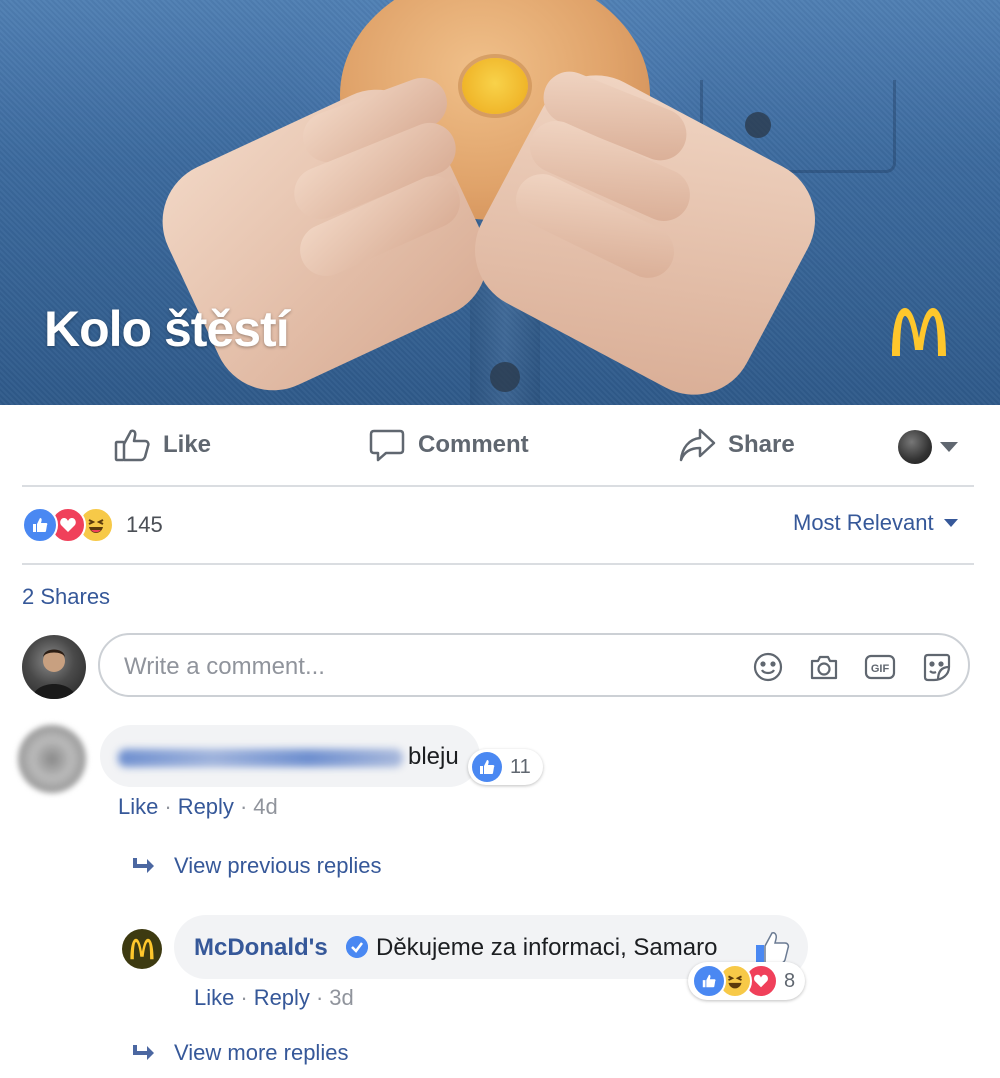  I want to click on comment-label: Comment, so click(473, 444).